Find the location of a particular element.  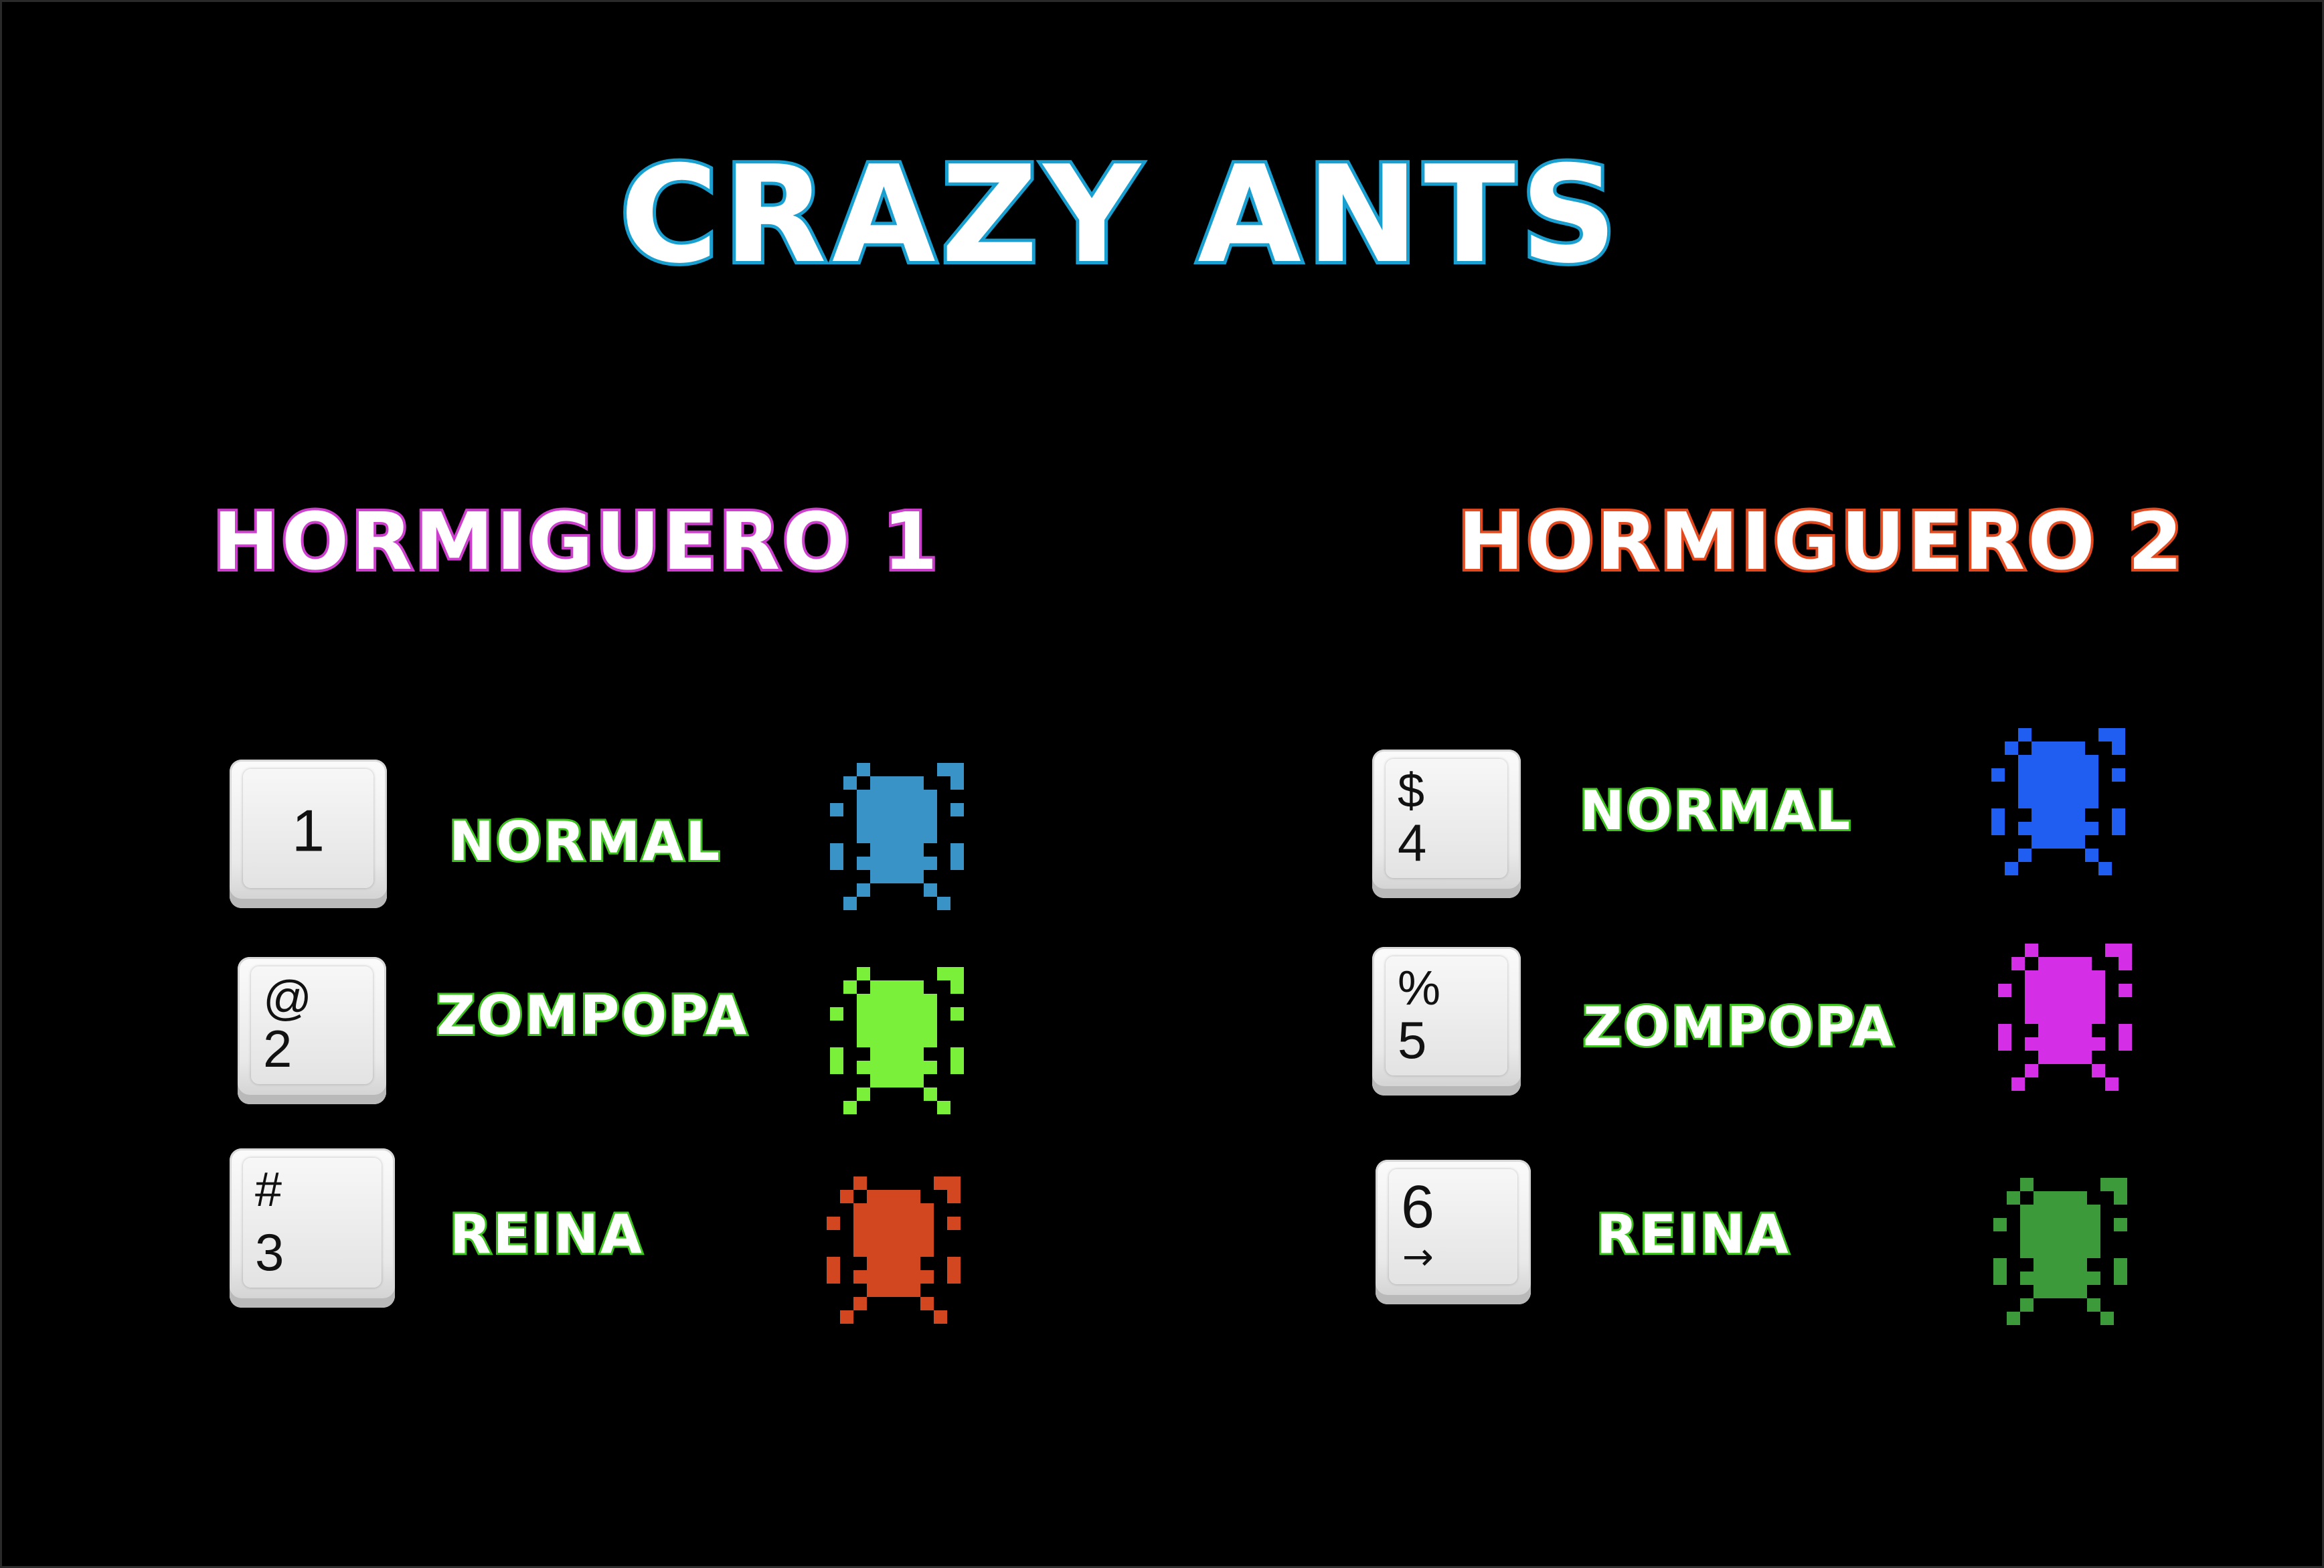

key-2: @ 2 is located at coordinates (312, 1030).